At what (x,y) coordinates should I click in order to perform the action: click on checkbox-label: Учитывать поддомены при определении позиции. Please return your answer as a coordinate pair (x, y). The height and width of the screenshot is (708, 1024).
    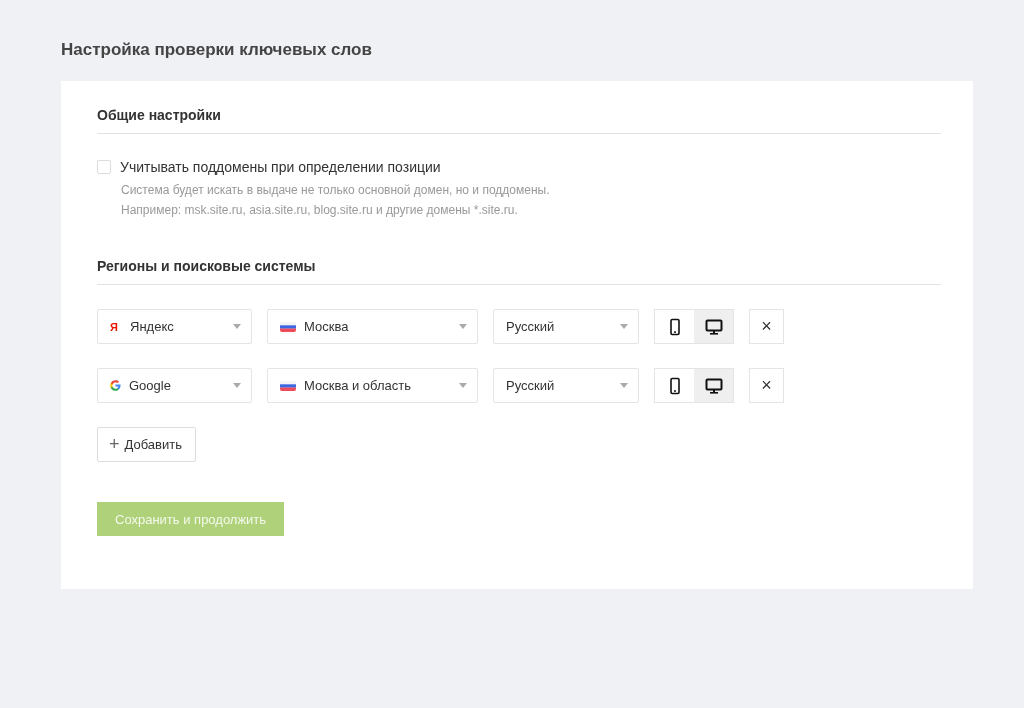
    Looking at the image, I should click on (280, 167).